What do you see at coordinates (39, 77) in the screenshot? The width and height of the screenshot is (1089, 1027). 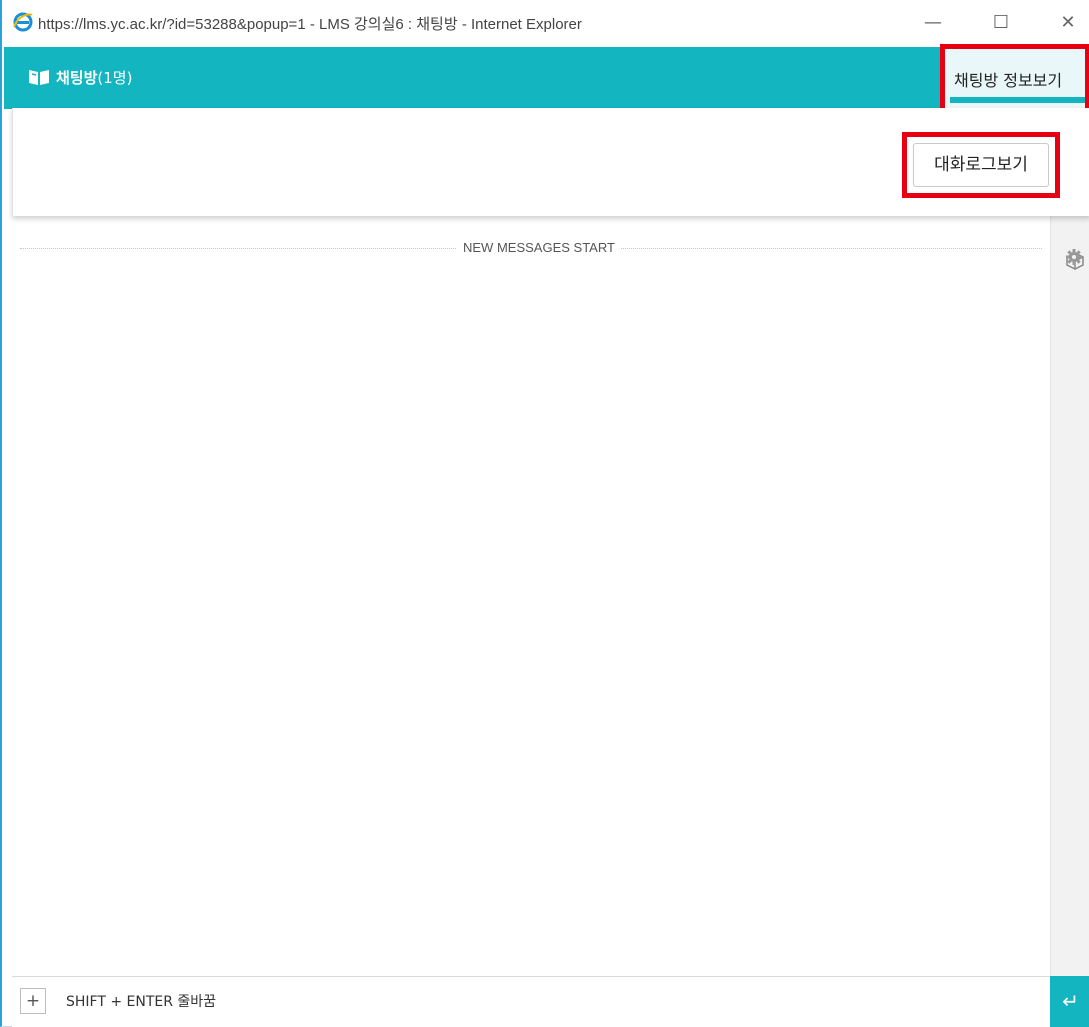 I see `book-icon` at bounding box center [39, 77].